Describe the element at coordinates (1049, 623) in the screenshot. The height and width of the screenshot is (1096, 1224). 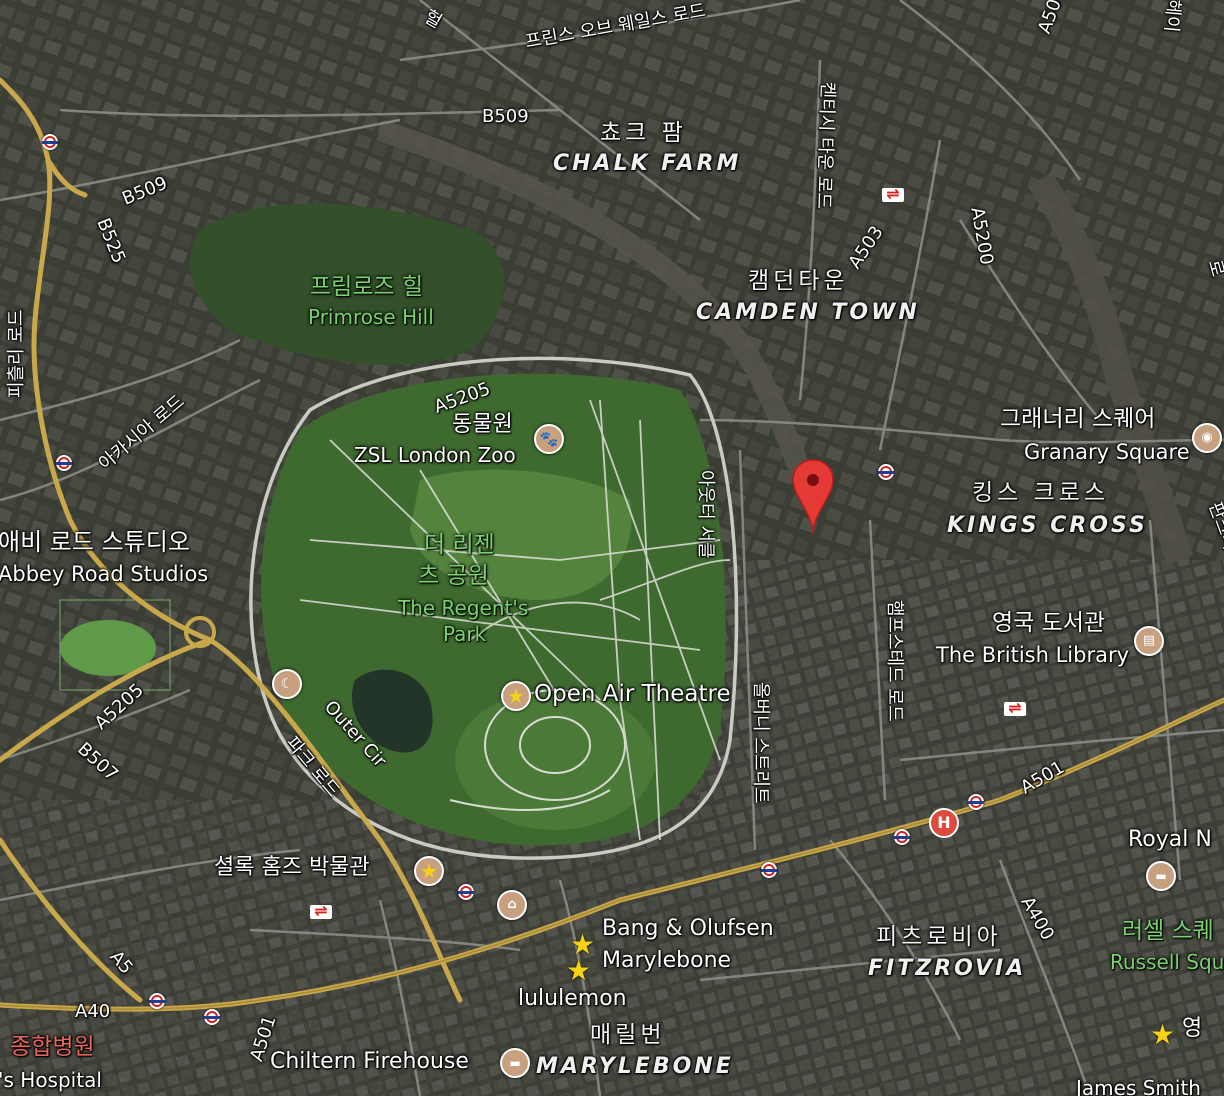
I see `place-british-library-ko: 영국 도서관` at that location.